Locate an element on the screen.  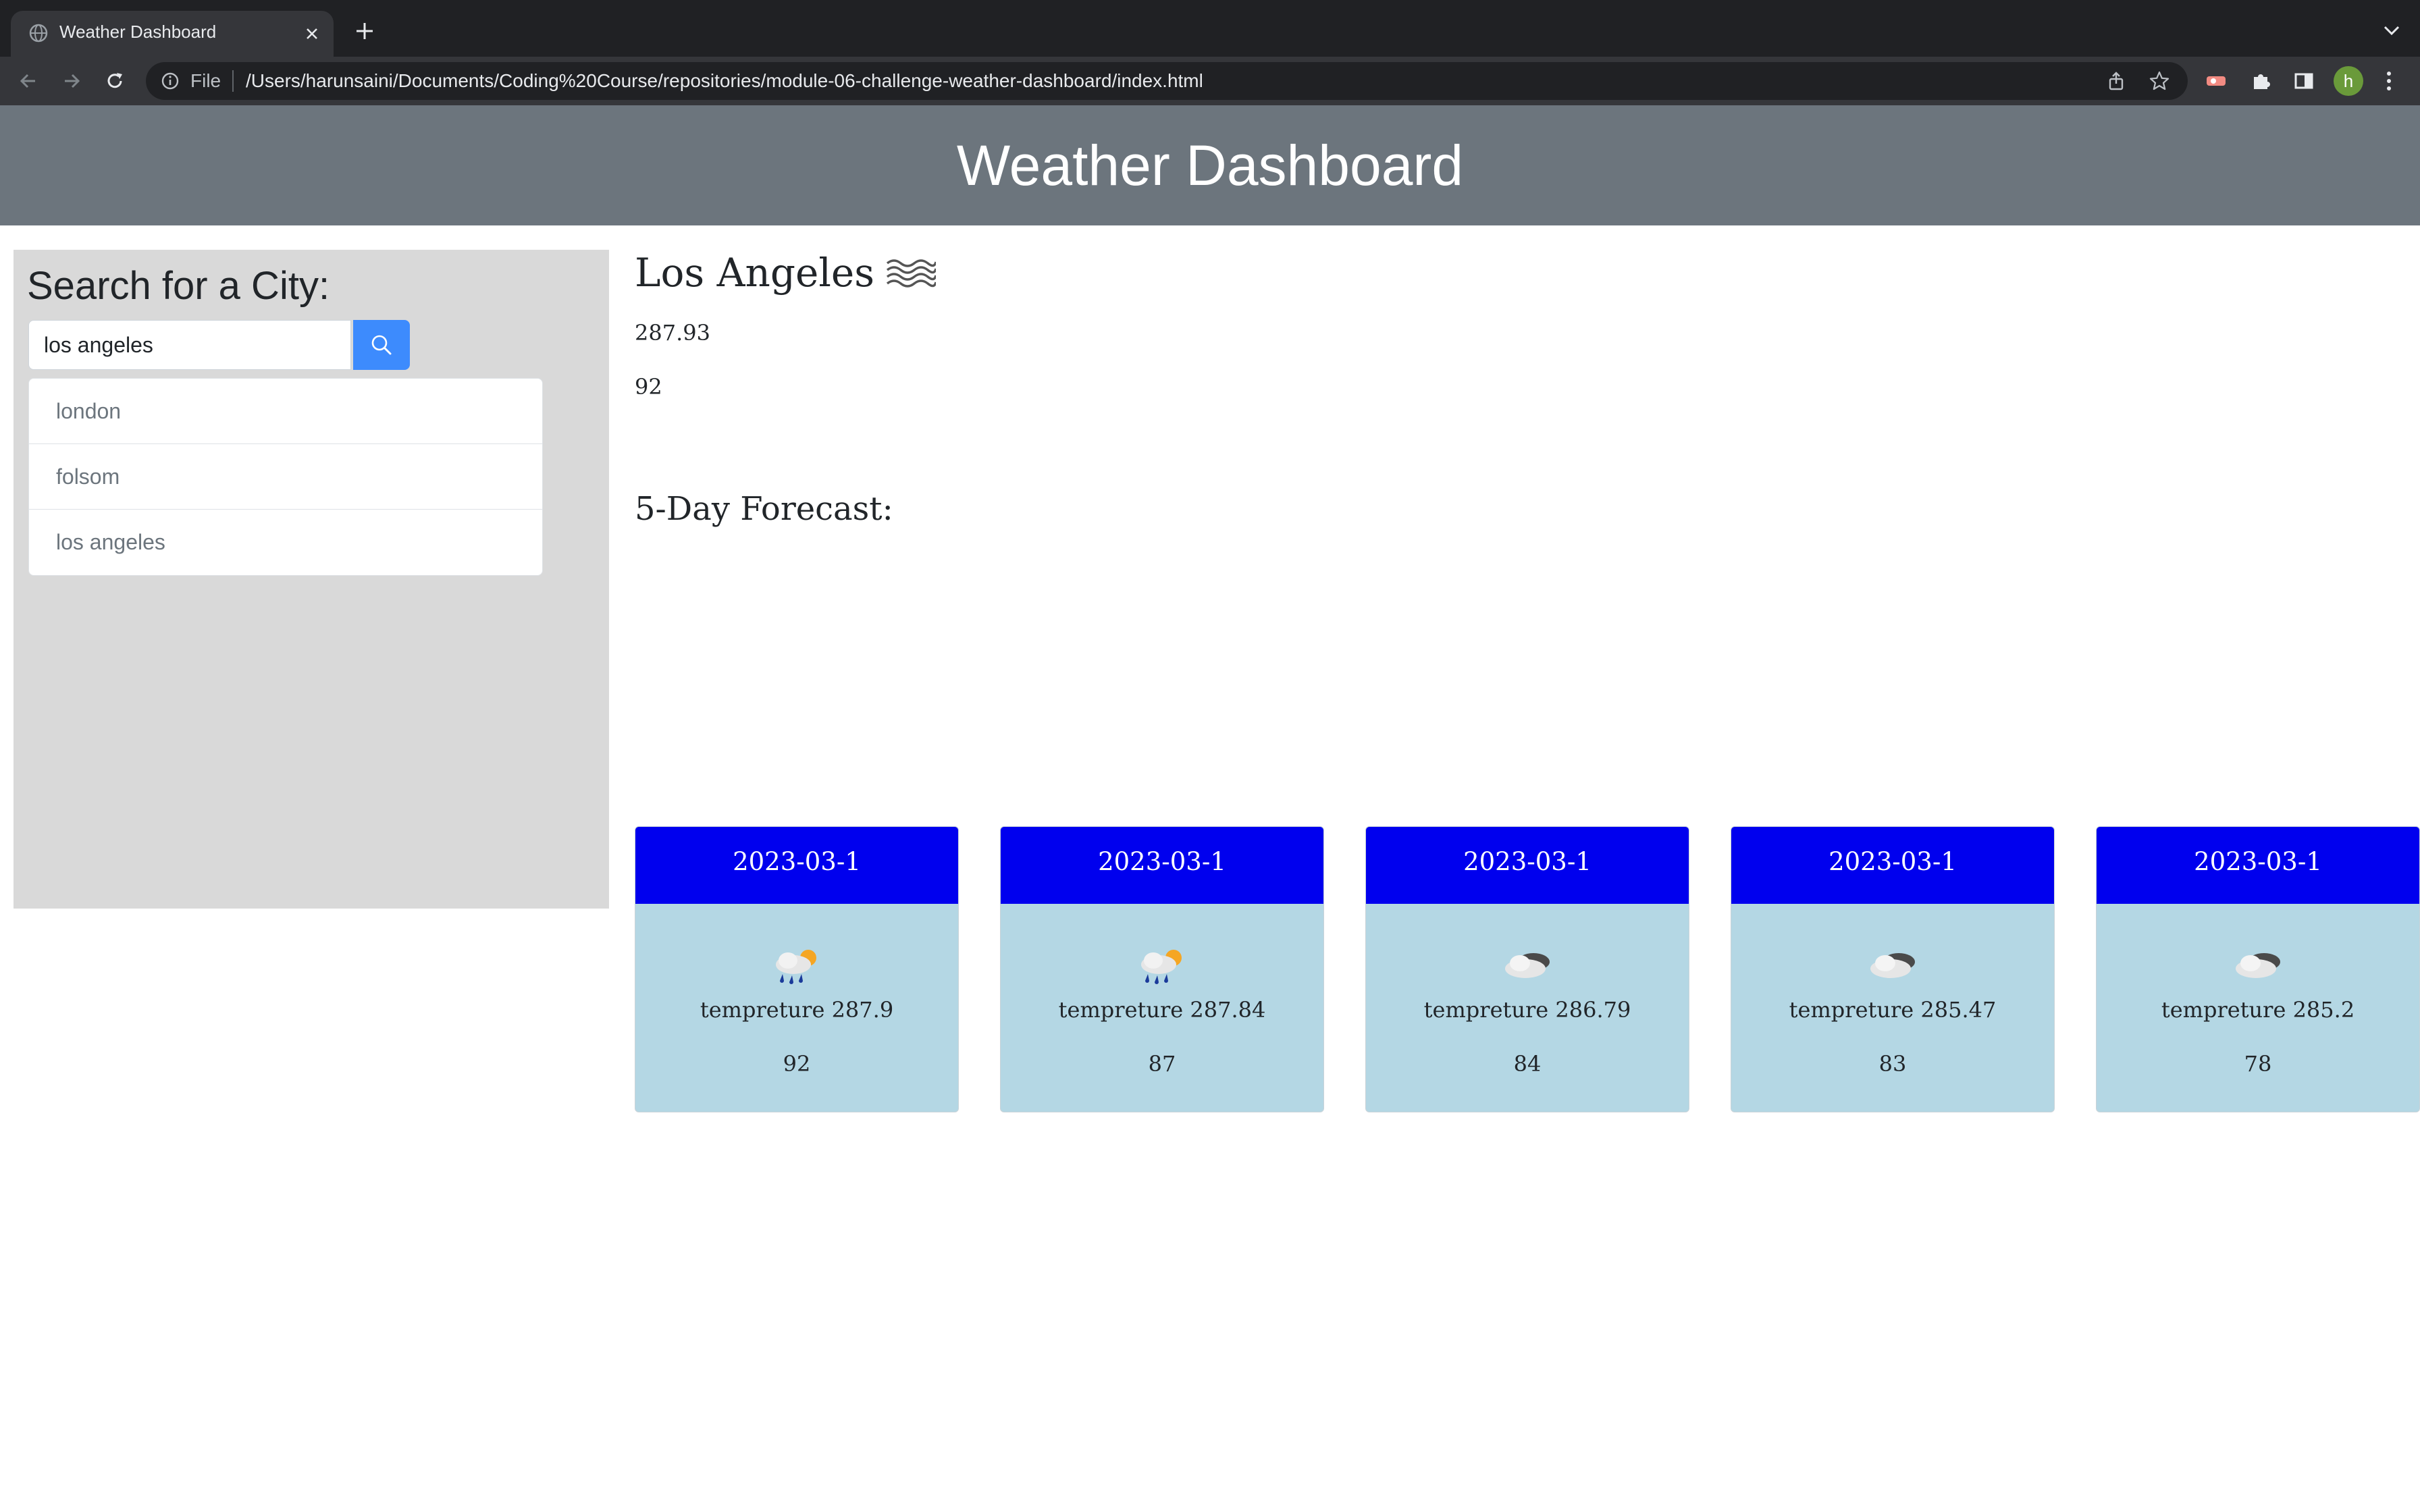
search-button is located at coordinates (381, 345).